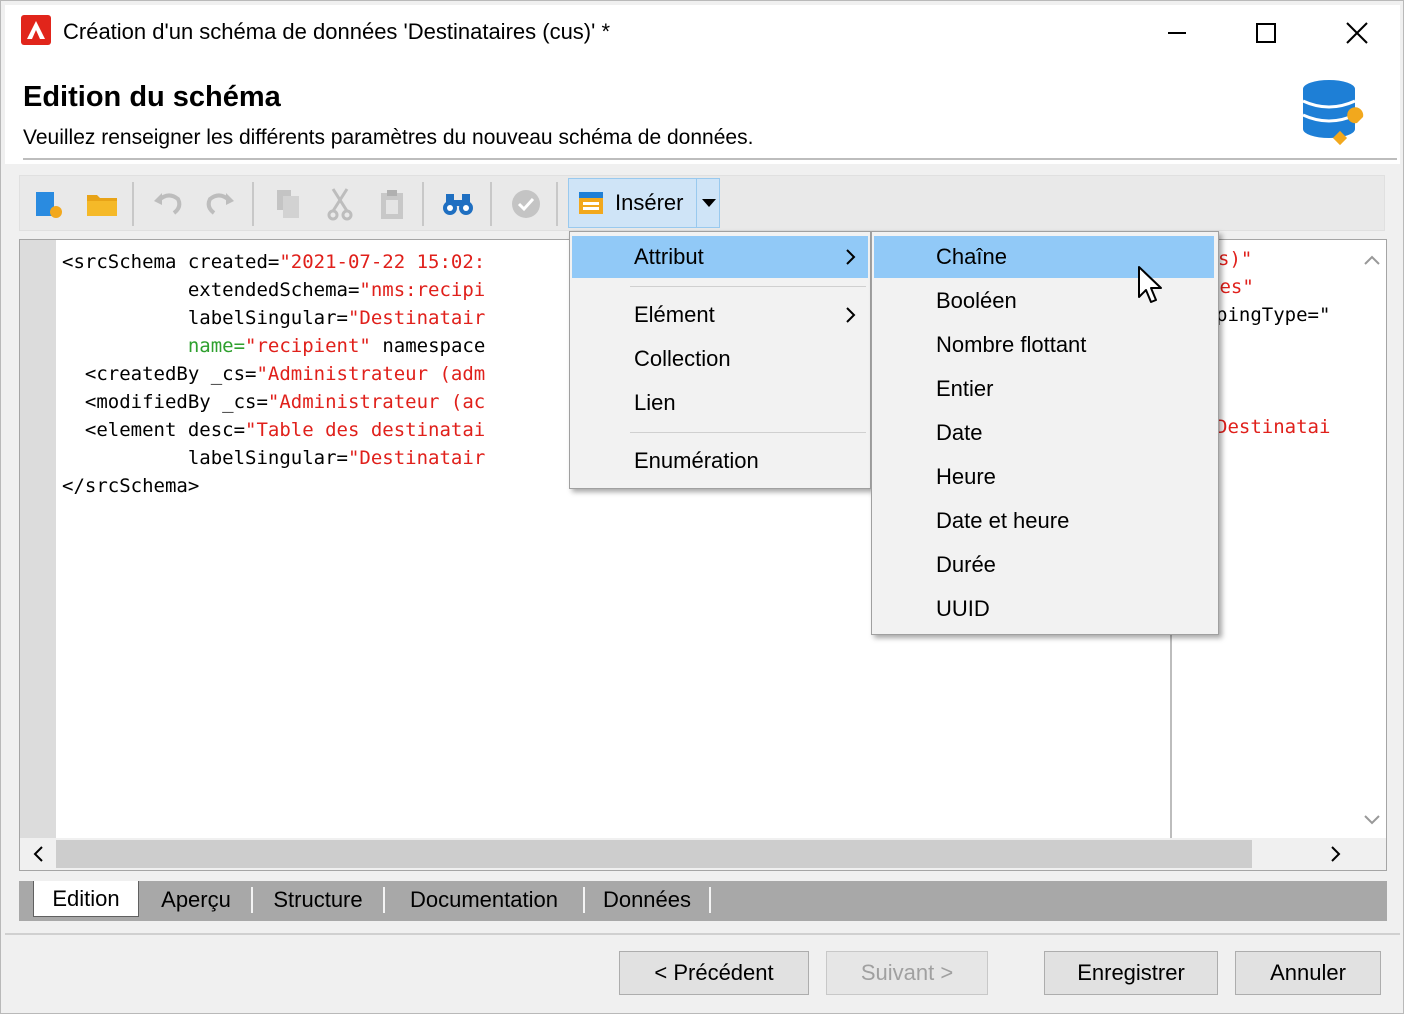 Image resolution: width=1404 pixels, height=1014 pixels. What do you see at coordinates (720, 461) in the screenshot?
I see `menu-item-enumeration: Enumération` at bounding box center [720, 461].